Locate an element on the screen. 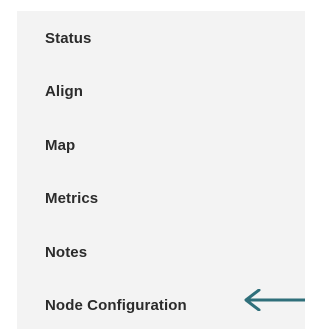  menu-item-status: Status is located at coordinates (68, 38).